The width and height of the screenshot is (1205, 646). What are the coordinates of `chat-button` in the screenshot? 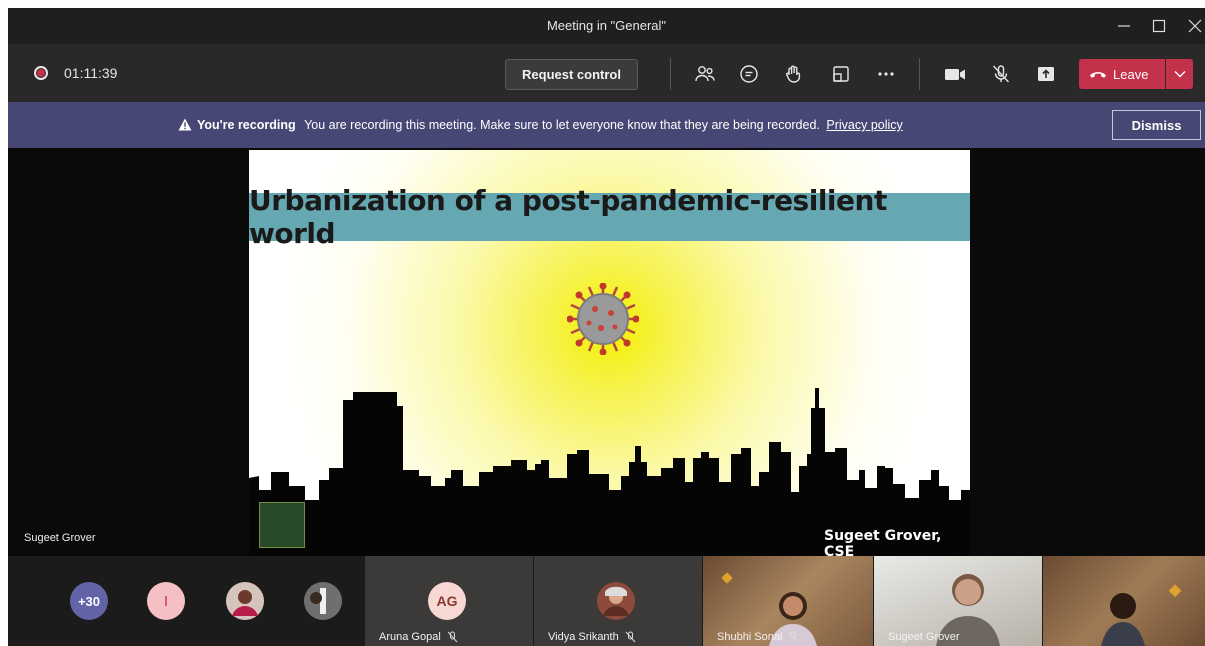 It's located at (749, 74).